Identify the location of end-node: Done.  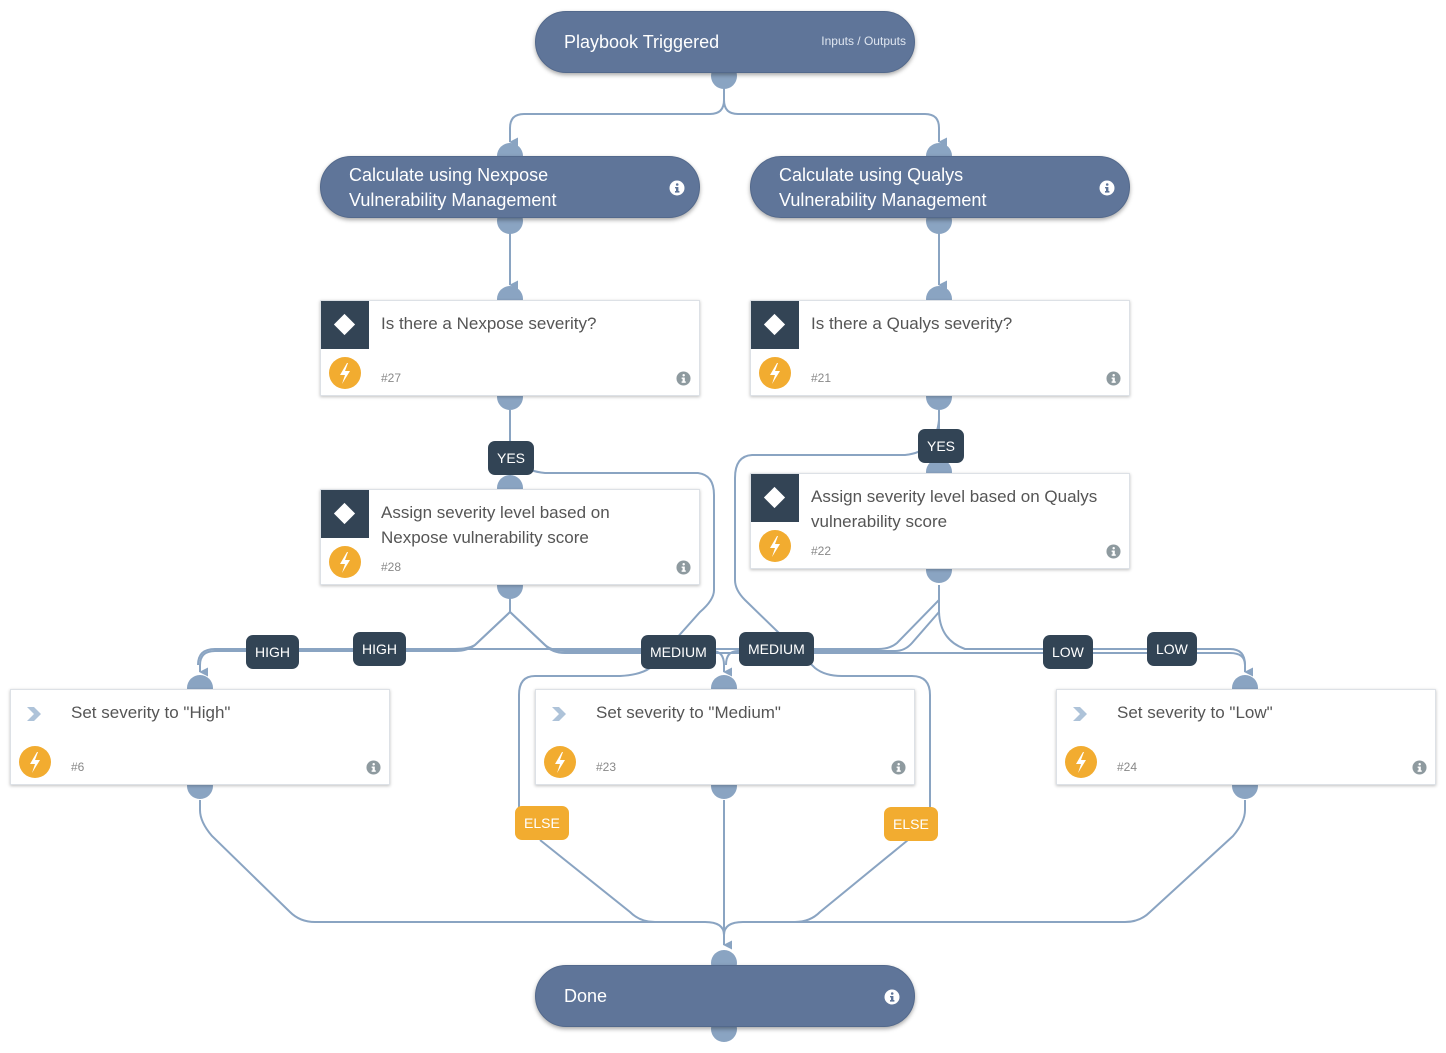
(725, 996).